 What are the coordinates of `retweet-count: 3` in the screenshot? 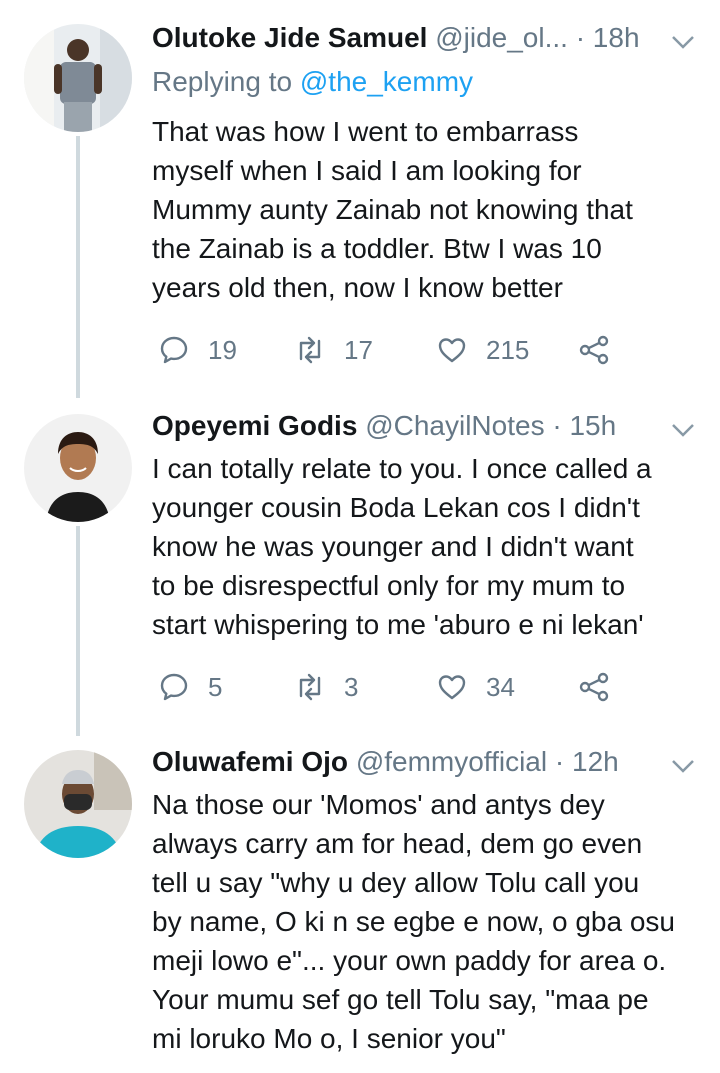 It's located at (351, 686).